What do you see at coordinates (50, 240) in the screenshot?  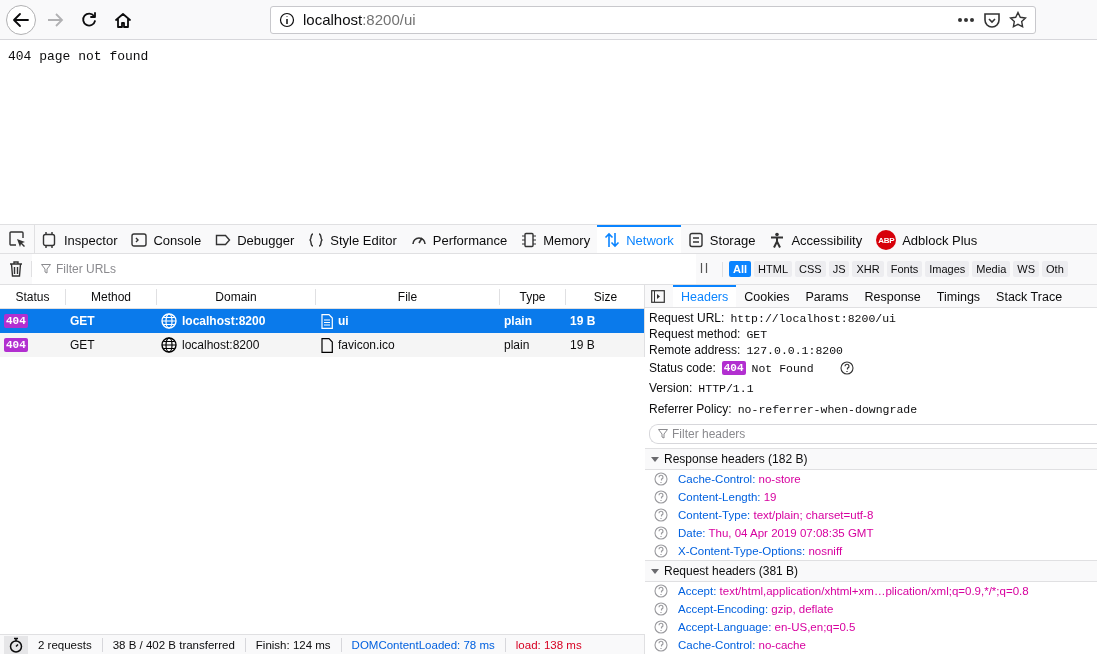 I see `inspector-icon` at bounding box center [50, 240].